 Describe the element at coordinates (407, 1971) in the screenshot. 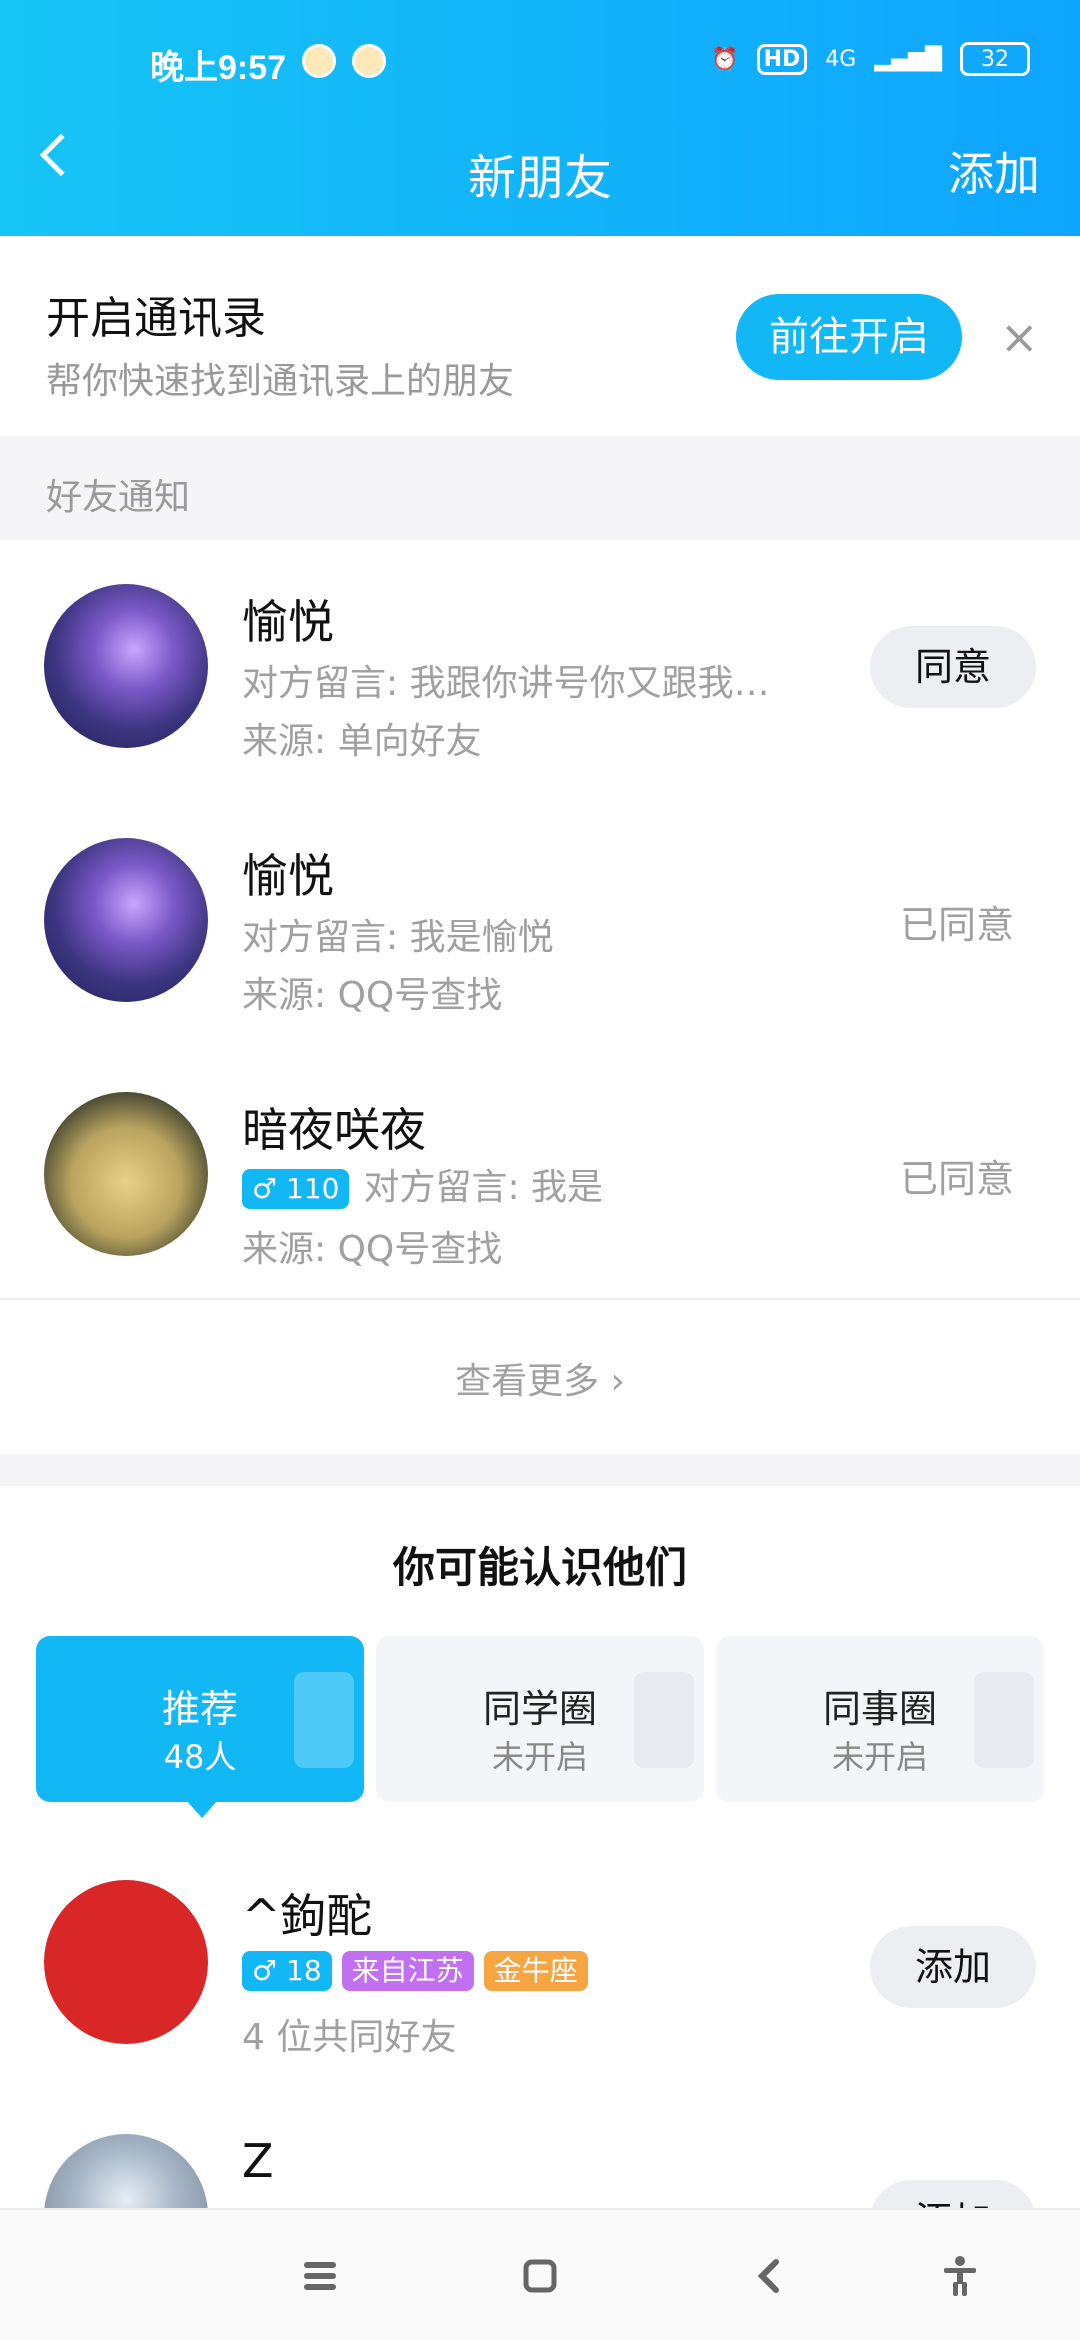

I see `location-tag: 来自江苏` at that location.